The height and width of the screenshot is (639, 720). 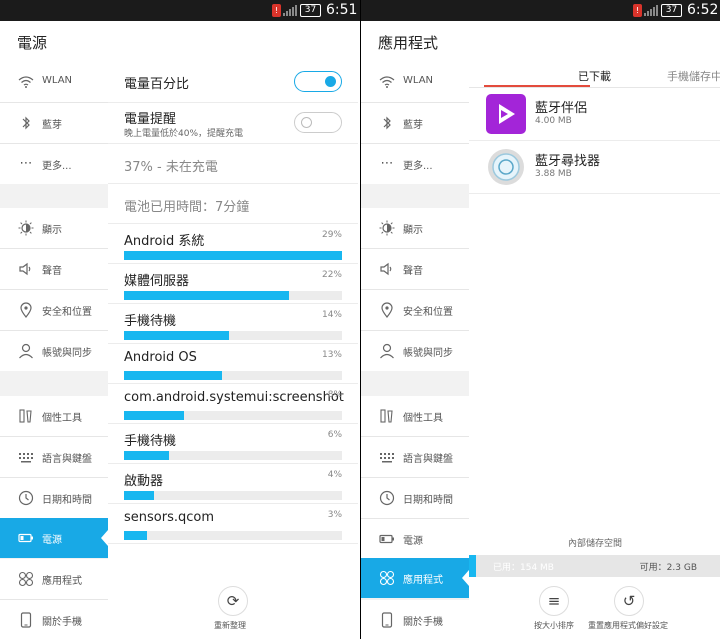 I want to click on tab-phone-storage: 手機儲存中, so click(x=693, y=76).